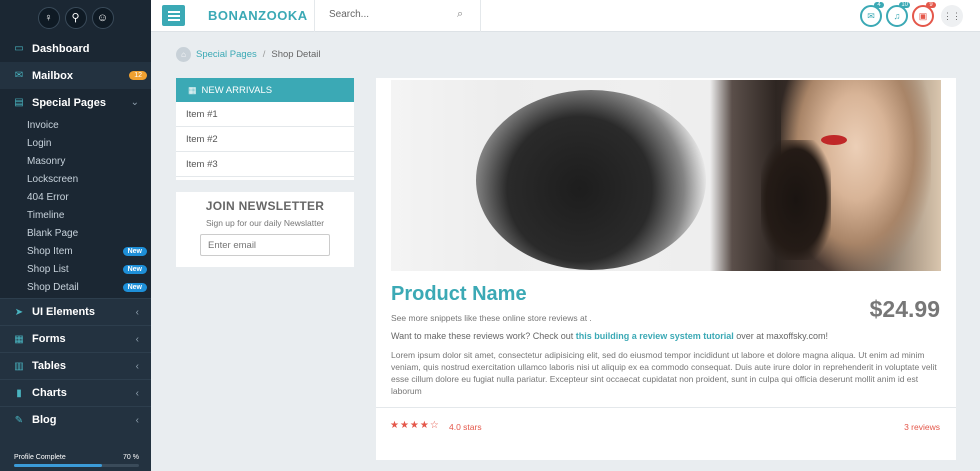 This screenshot has width=980, height=471. I want to click on notification-count: 4, so click(879, 5).